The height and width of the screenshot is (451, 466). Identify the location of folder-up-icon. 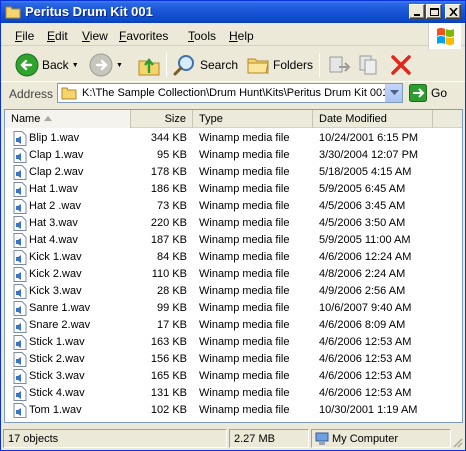
(149, 67).